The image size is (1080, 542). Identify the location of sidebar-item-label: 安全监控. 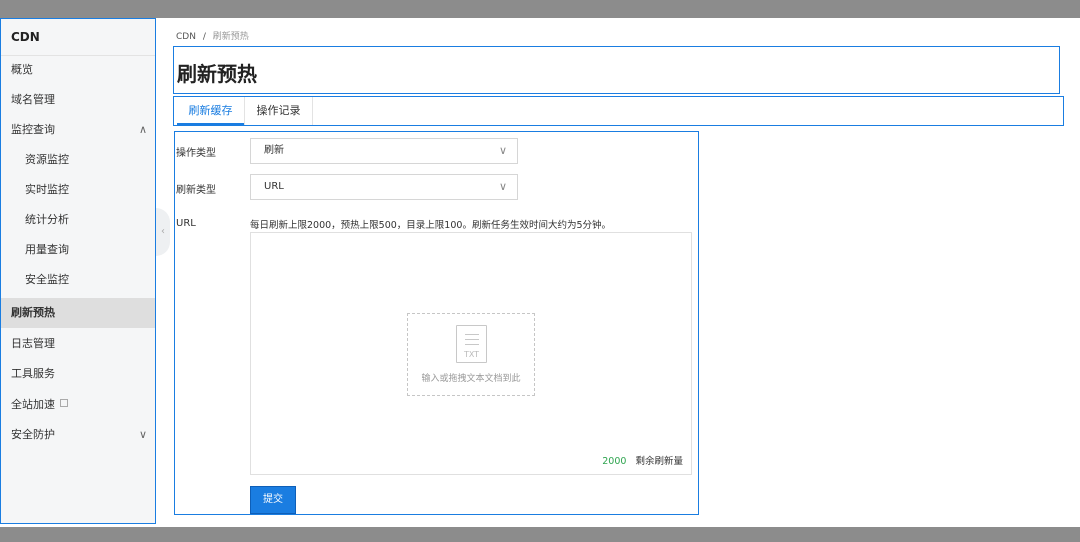
(47, 279).